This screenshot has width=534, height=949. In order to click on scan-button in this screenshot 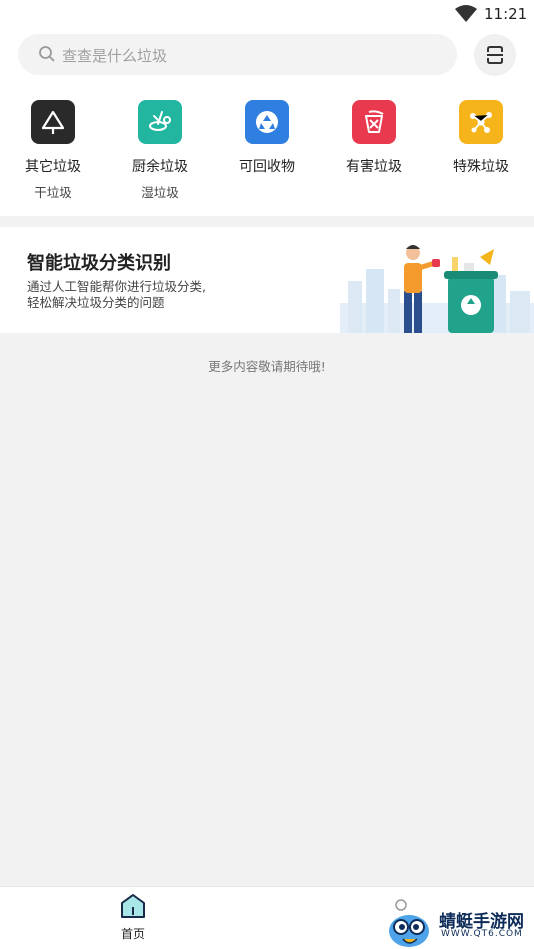, I will do `click(495, 55)`.